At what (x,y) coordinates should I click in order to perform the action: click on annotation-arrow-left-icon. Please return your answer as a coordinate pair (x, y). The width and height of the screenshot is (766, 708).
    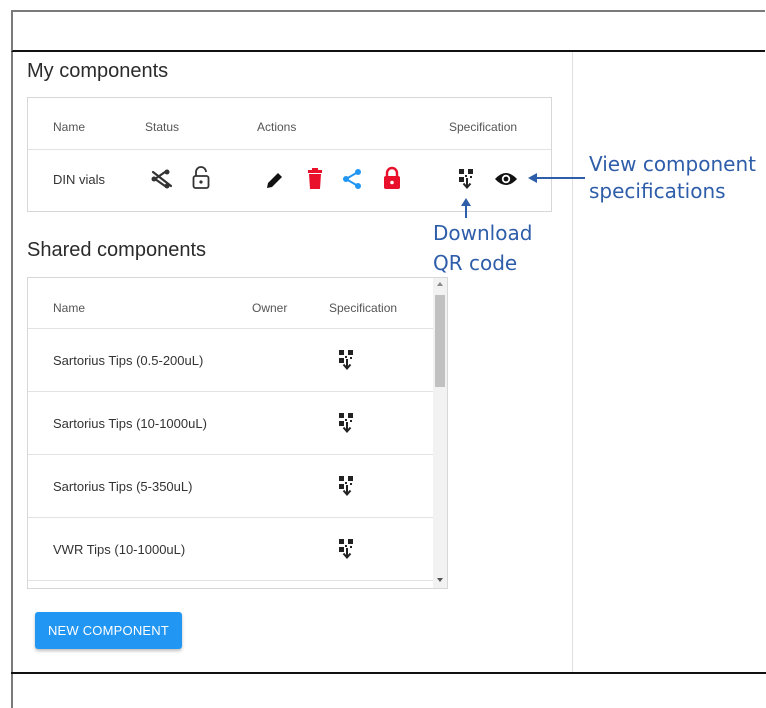
    Looking at the image, I should click on (556, 178).